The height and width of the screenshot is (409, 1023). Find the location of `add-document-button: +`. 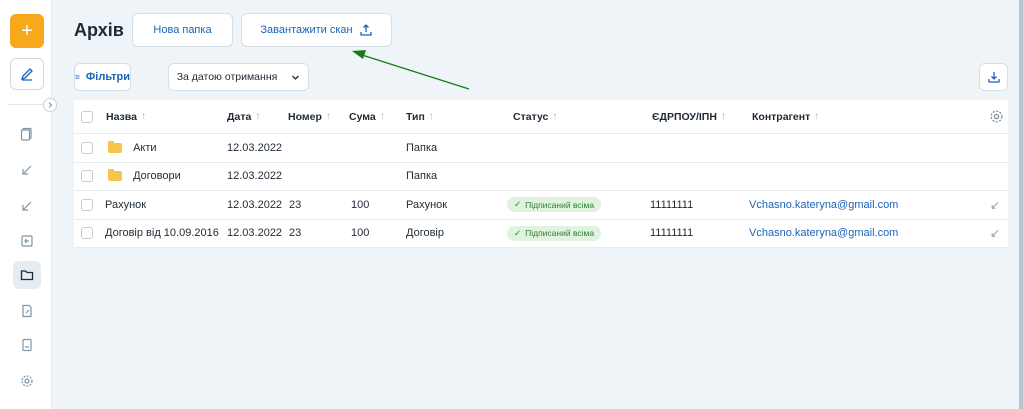

add-document-button: + is located at coordinates (27, 31).